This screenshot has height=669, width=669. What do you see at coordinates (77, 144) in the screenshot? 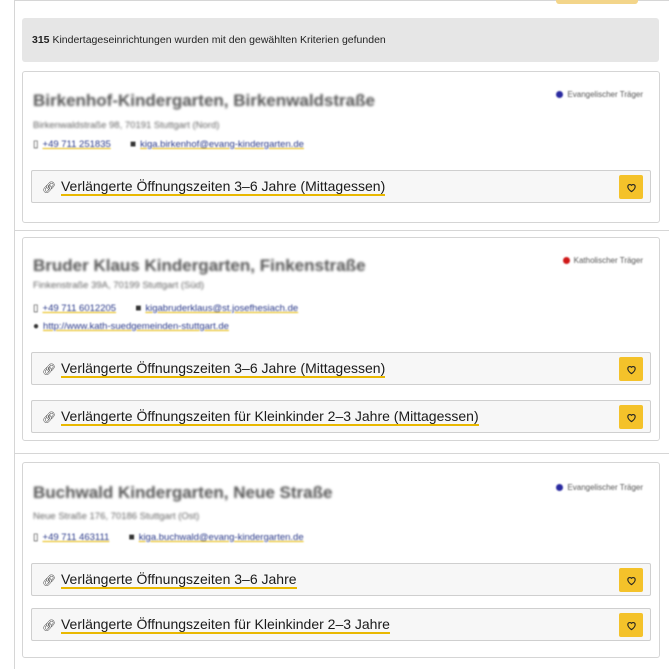
I see `phone-link: +49 711 251835` at bounding box center [77, 144].